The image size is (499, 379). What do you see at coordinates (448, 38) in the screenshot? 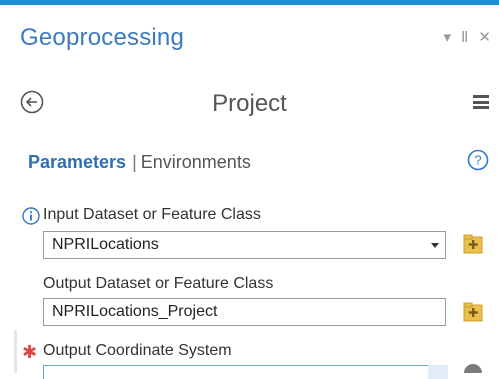
I see `pane-options-icon: ▾` at bounding box center [448, 38].